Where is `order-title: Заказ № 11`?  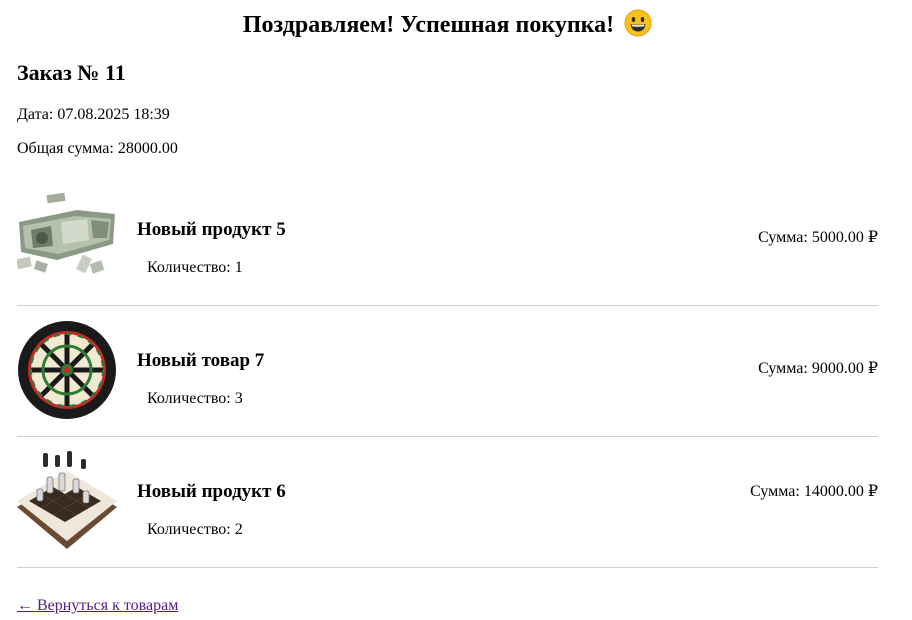
order-title: Заказ № 11 is located at coordinates (71, 72).